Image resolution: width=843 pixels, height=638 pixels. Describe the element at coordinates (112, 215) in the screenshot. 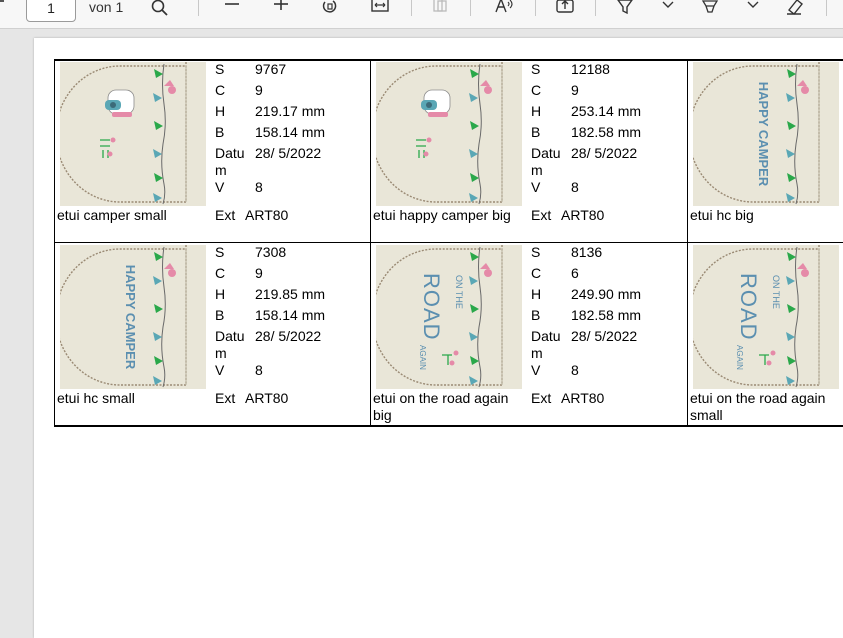

I see `design-name: etui camper small` at that location.